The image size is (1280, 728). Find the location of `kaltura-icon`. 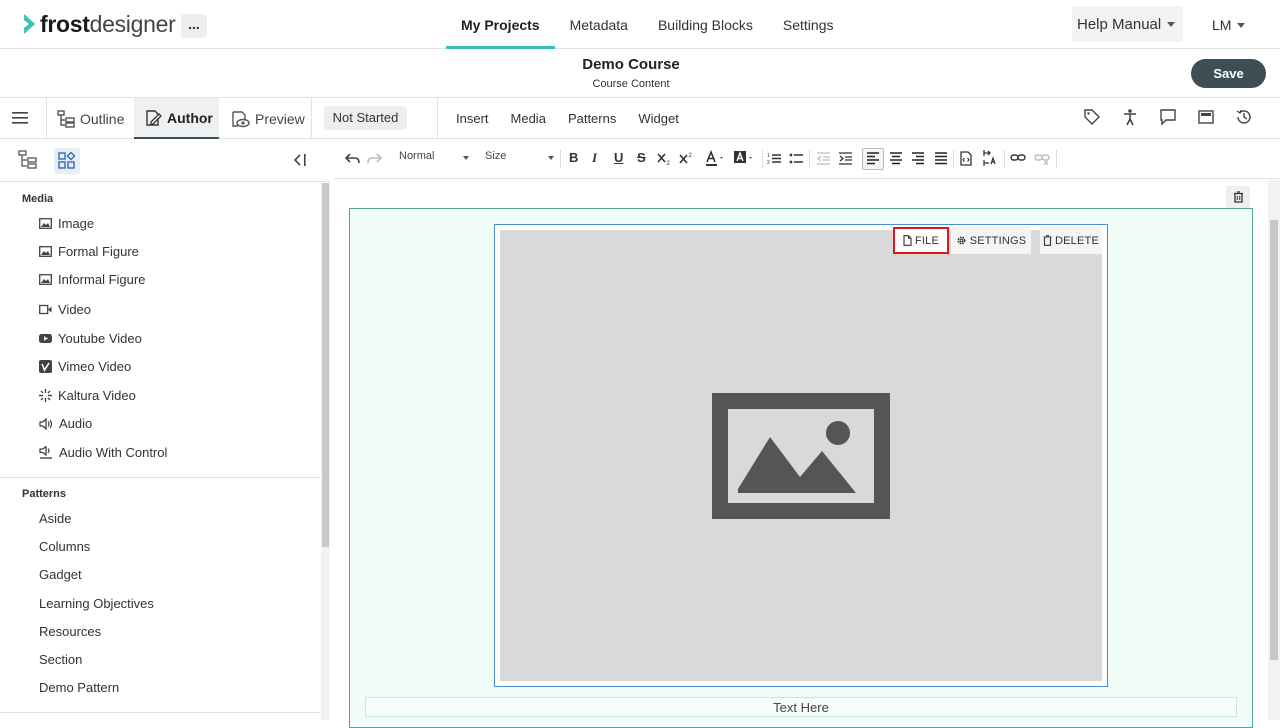

kaltura-icon is located at coordinates (45, 395).